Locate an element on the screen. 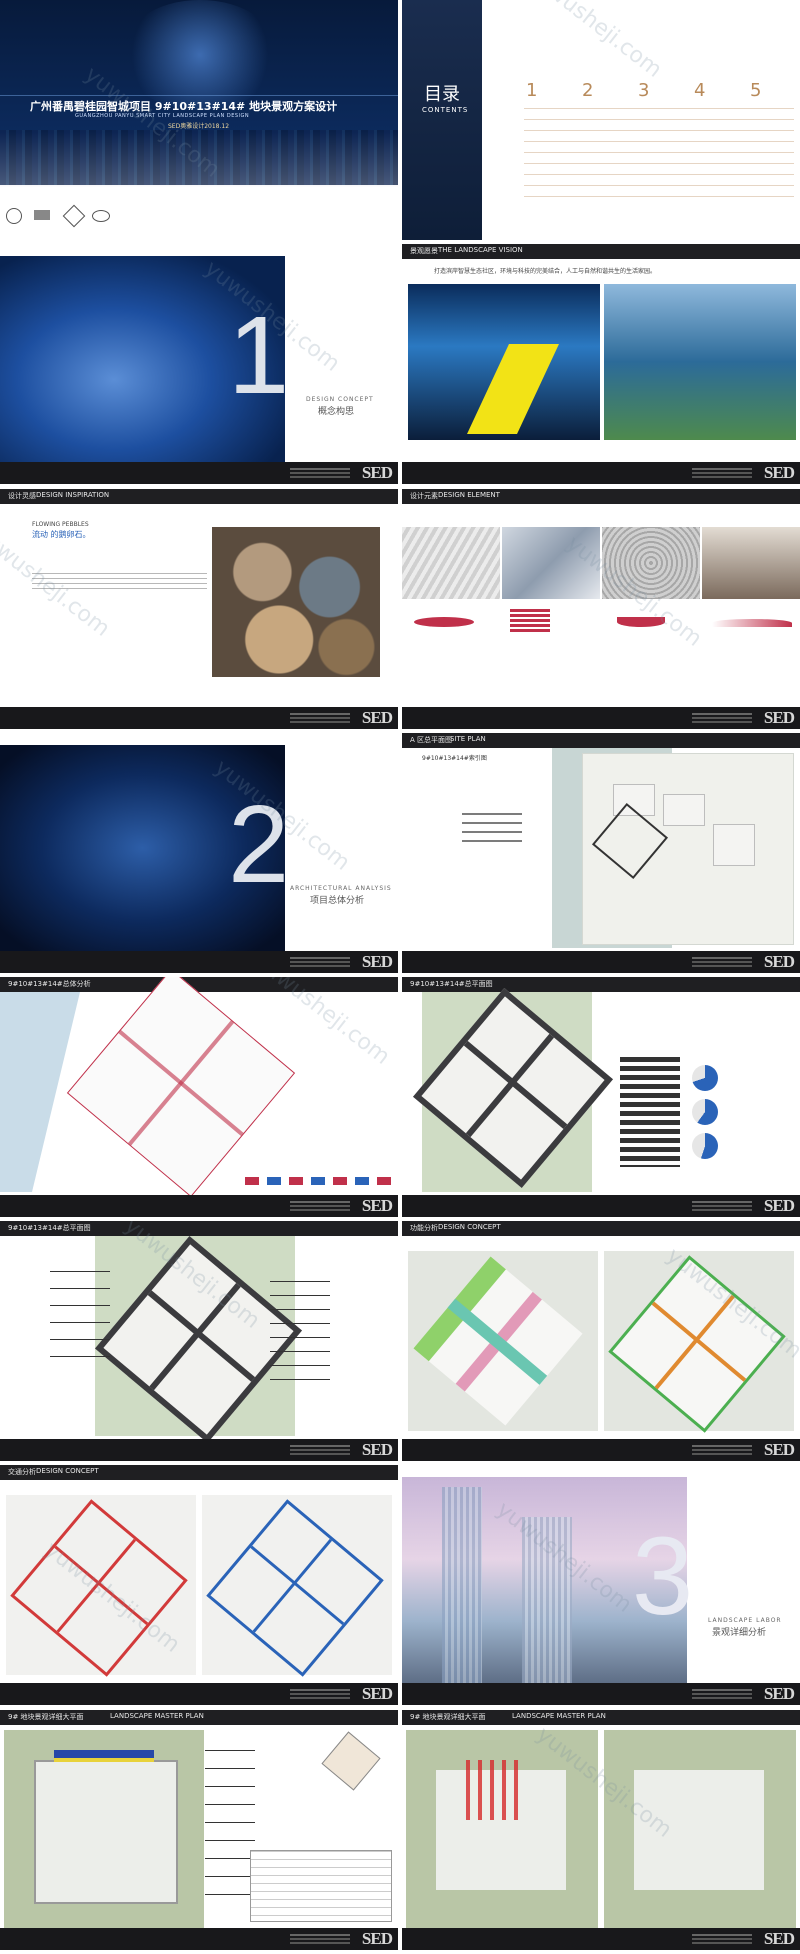  contents-title-cn: 目录 is located at coordinates (442, 94).